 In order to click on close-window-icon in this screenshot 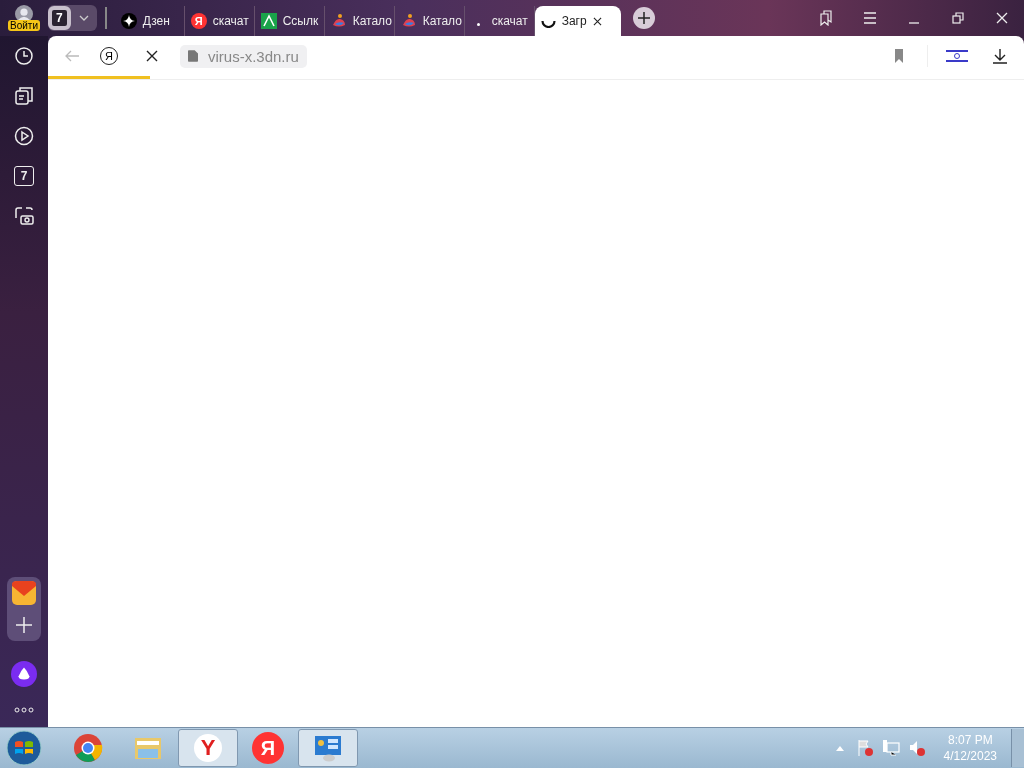, I will do `click(1002, 18)`.